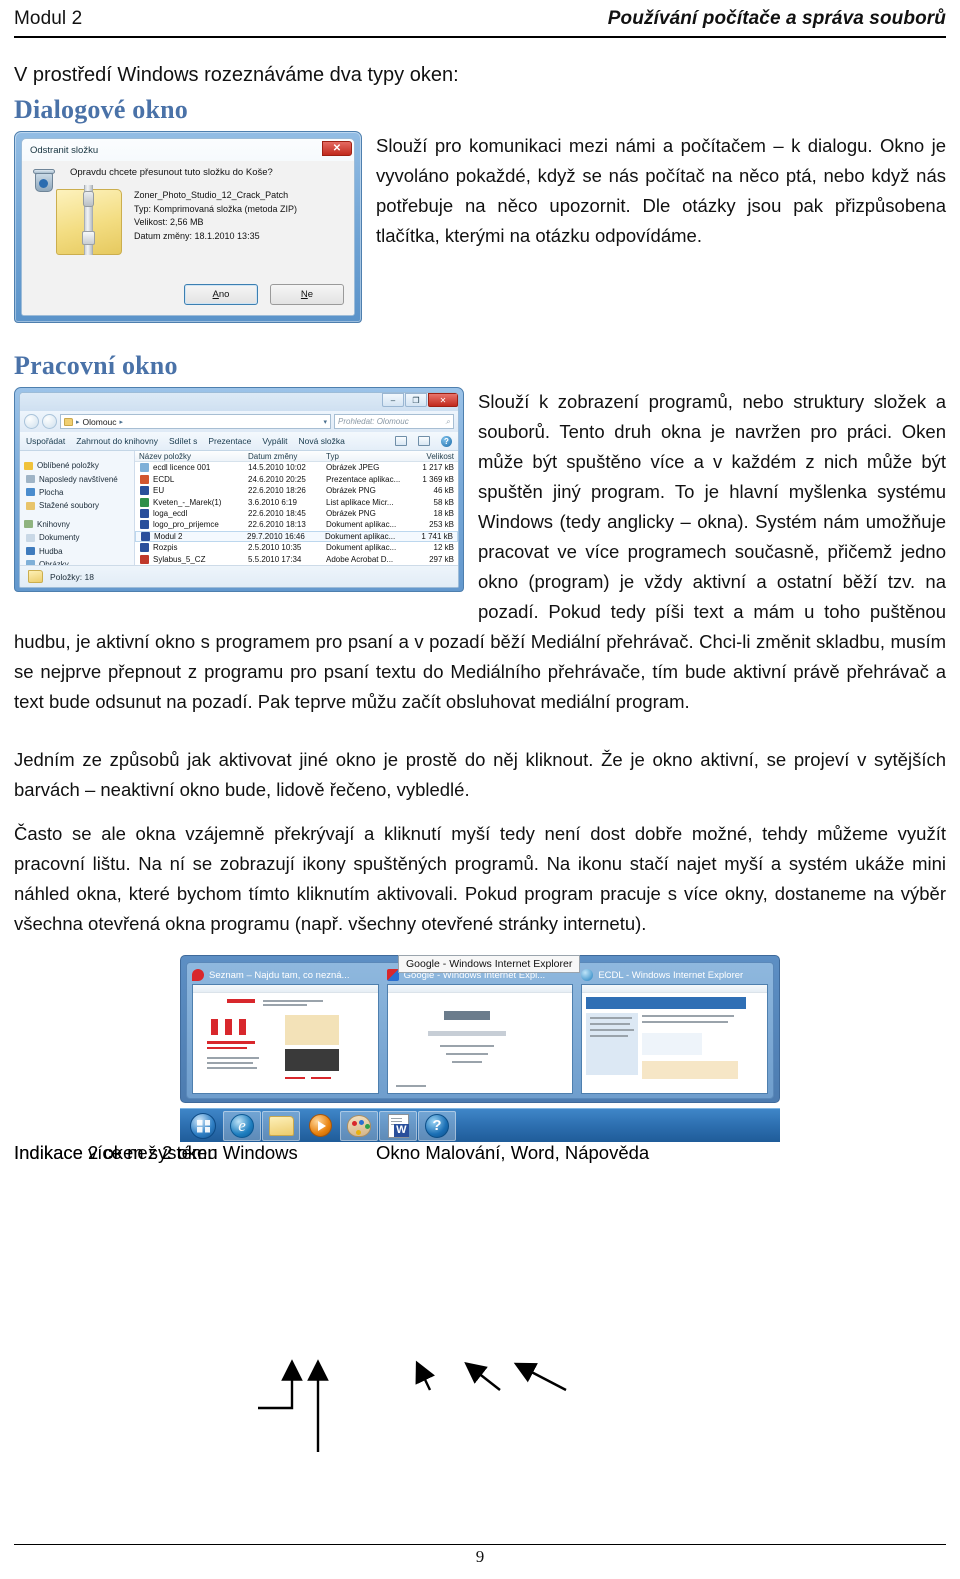 The height and width of the screenshot is (1579, 960). What do you see at coordinates (90, 222) in the screenshot?
I see `zip-folder-icon` at bounding box center [90, 222].